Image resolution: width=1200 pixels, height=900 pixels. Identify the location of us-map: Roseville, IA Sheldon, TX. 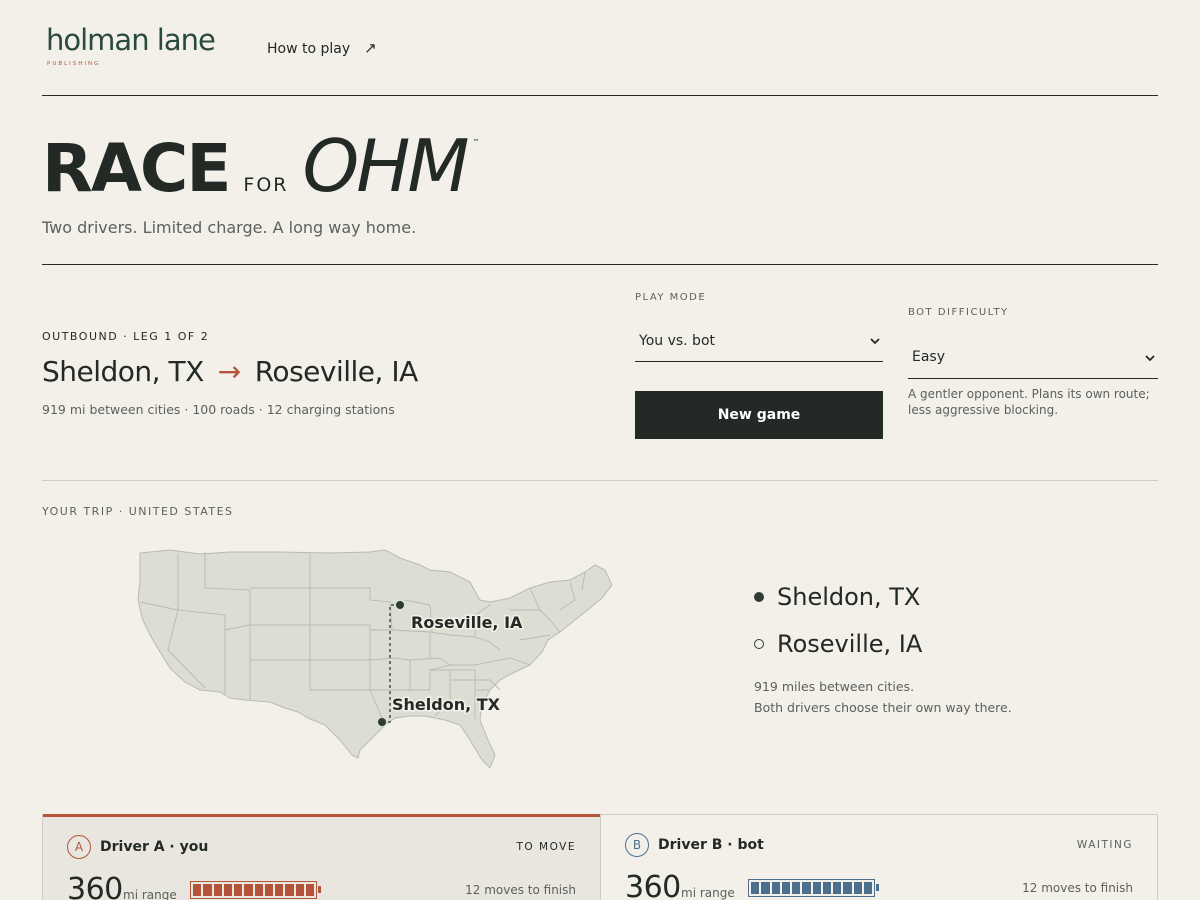
(375, 659).